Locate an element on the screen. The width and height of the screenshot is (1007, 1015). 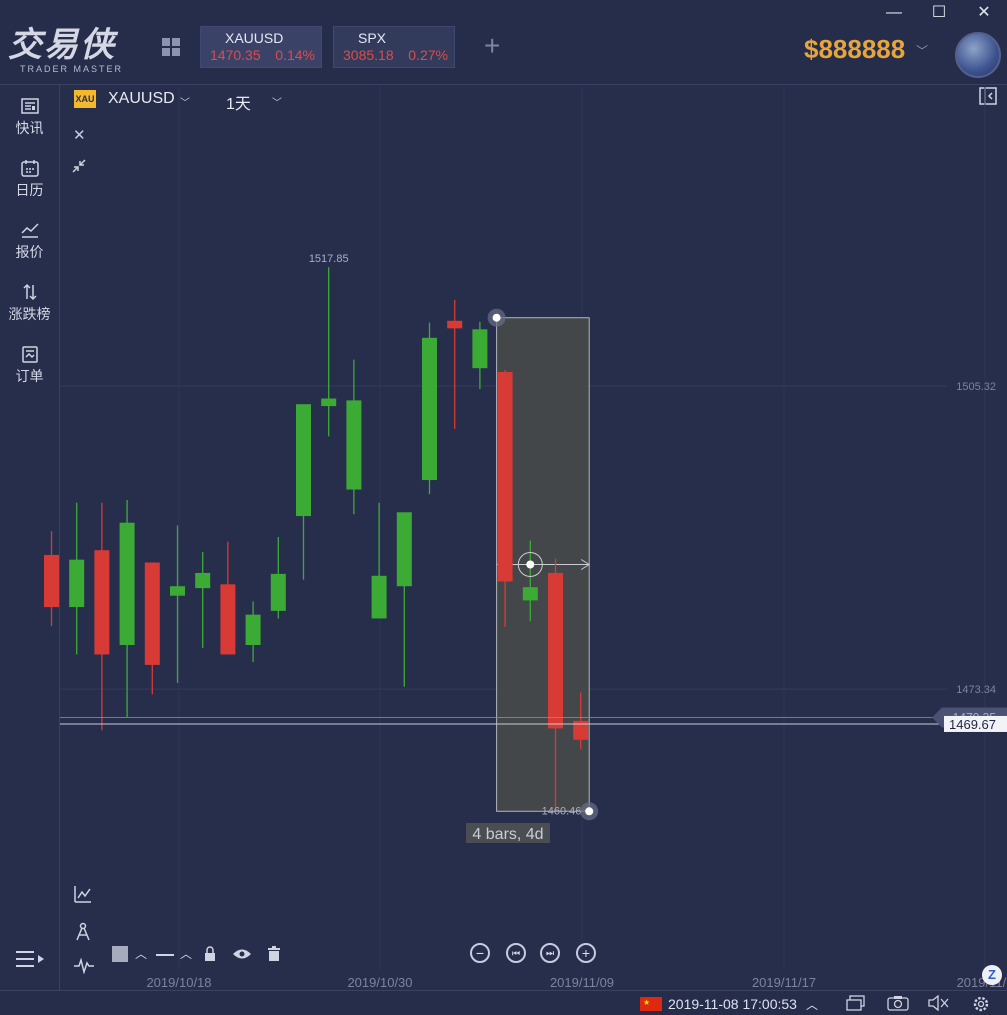
avatar is located at coordinates (978, 55).